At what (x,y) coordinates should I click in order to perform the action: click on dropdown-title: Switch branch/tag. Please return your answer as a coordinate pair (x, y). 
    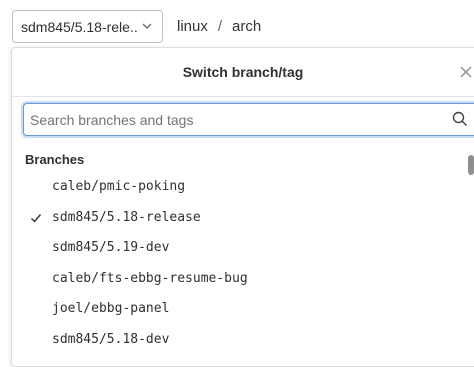
    Looking at the image, I should click on (243, 72).